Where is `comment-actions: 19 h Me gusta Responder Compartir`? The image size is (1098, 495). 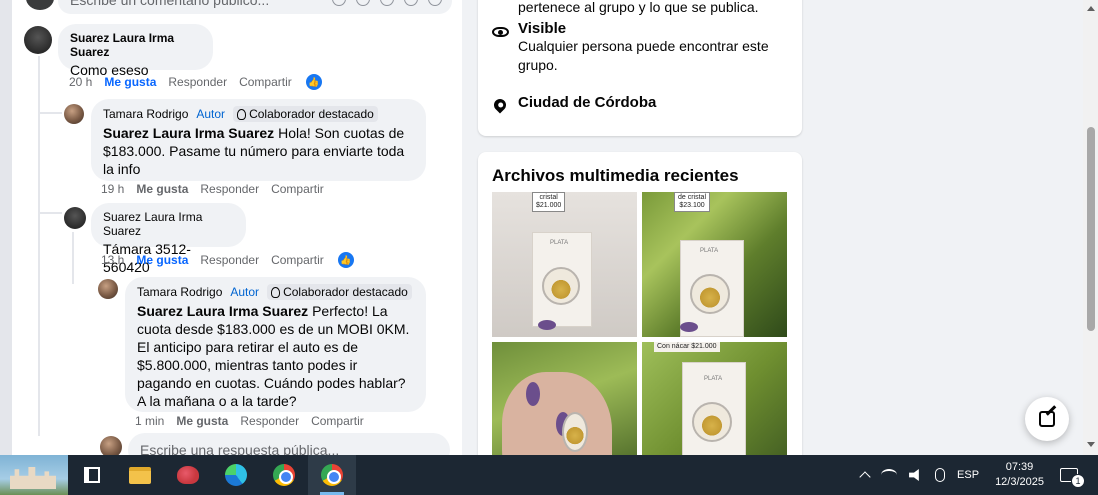
comment-actions: 19 h Me gusta Responder Compartir is located at coordinates (218, 189).